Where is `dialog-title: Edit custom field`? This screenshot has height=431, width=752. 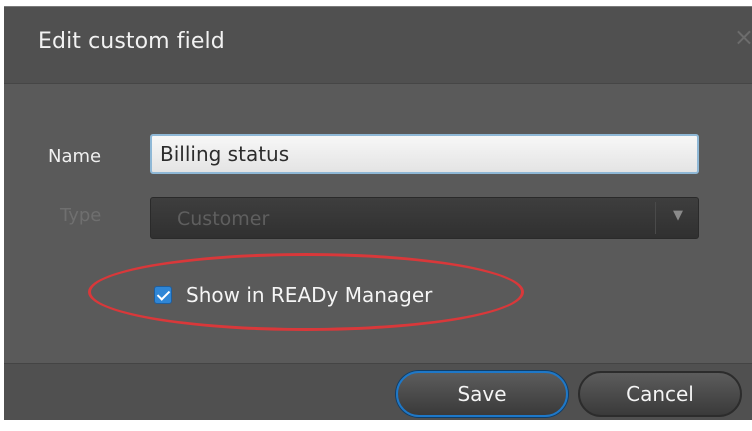 dialog-title: Edit custom field is located at coordinates (131, 41).